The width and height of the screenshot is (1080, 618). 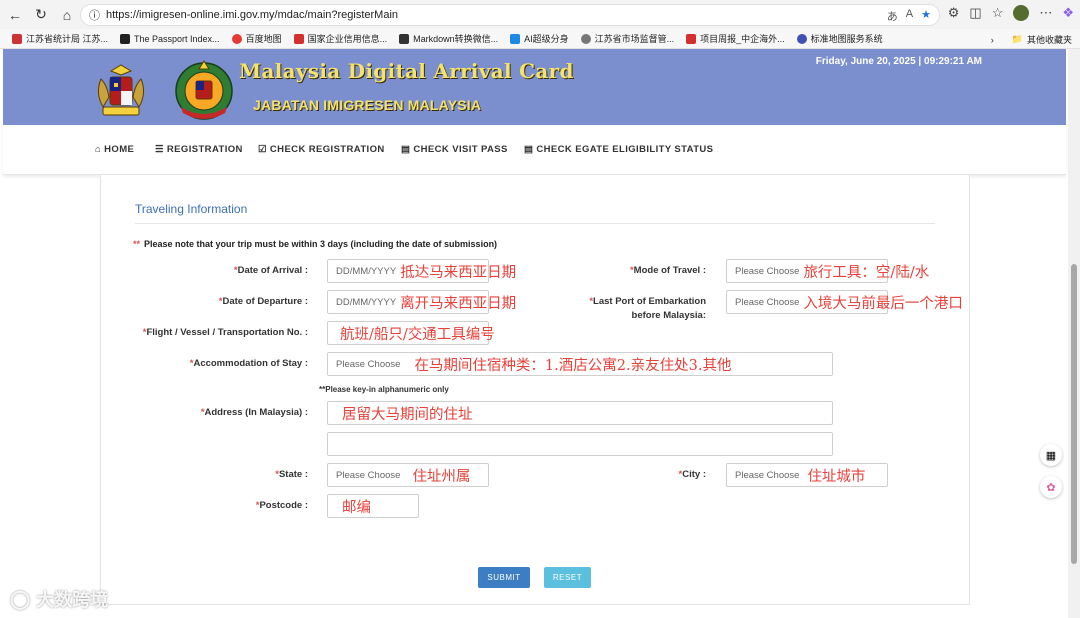 I want to click on map-pin-icon, so click(x=236, y=38).